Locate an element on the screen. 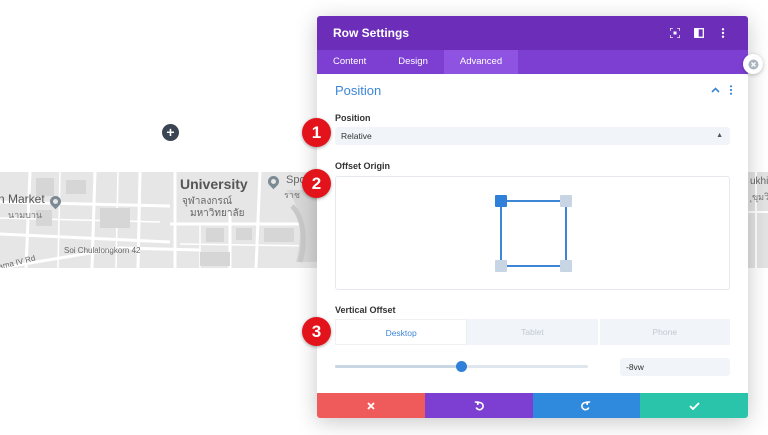  check-icon is located at coordinates (694, 405).